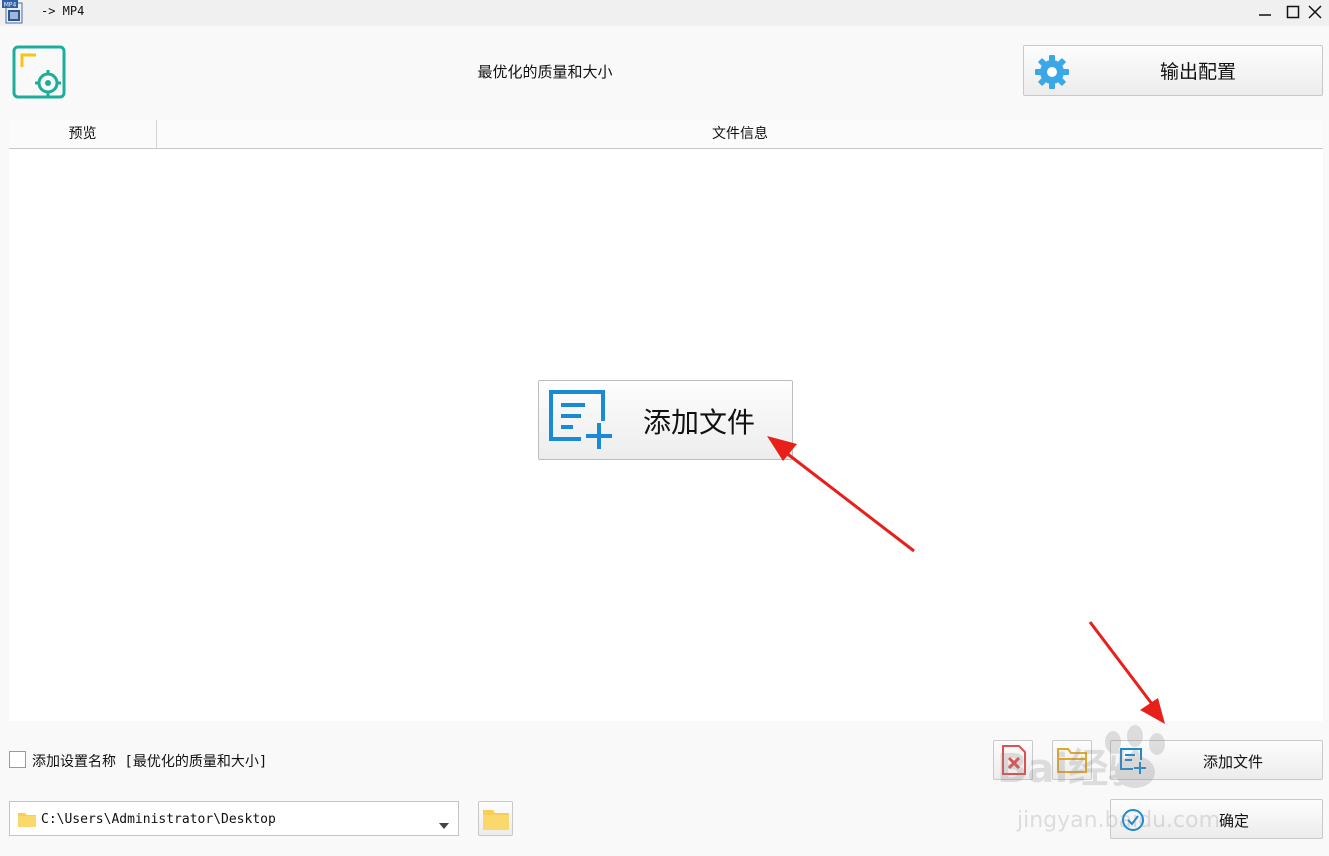 The width and height of the screenshot is (1329, 856). Describe the element at coordinates (444, 822) in the screenshot. I see `chevron-down-icon` at that location.